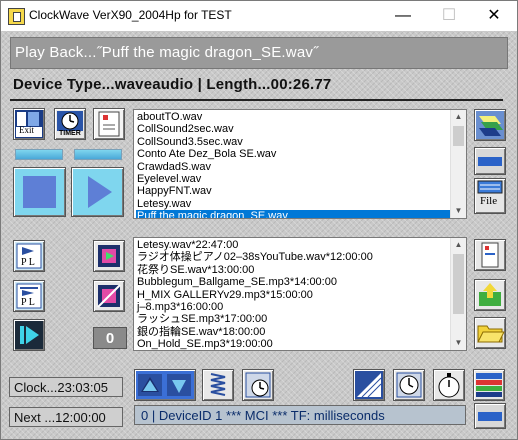 The width and height of the screenshot is (518, 440). What do you see at coordinates (29, 124) in the screenshot?
I see `exit-button: Exit` at bounding box center [29, 124].